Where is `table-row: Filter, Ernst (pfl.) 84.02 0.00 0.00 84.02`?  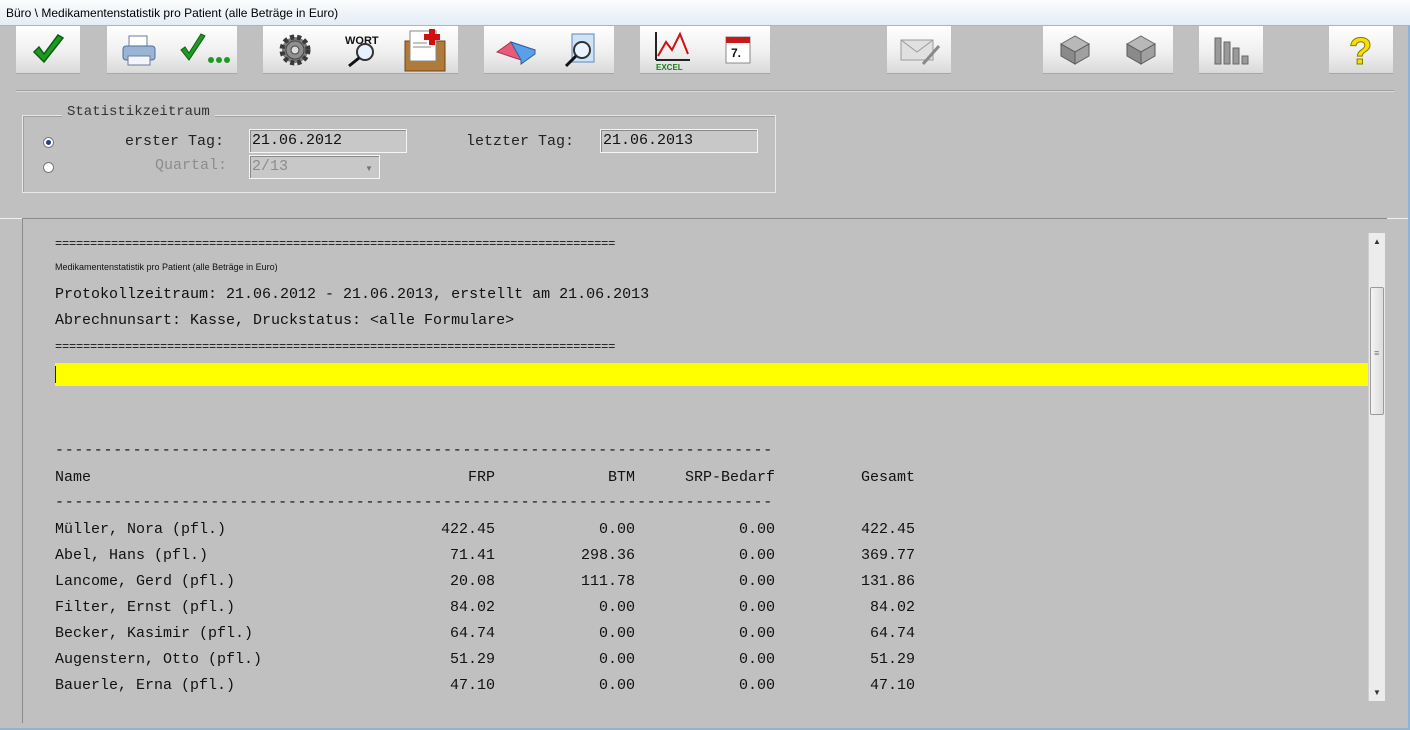 table-row: Filter, Ernst (pfl.) 84.02 0.00 0.00 84.02 is located at coordinates (490, 609).